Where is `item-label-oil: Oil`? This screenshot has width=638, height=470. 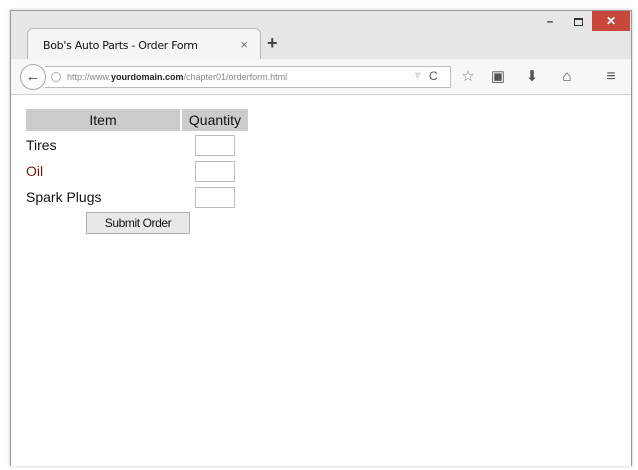 item-label-oil: Oil is located at coordinates (35, 171).